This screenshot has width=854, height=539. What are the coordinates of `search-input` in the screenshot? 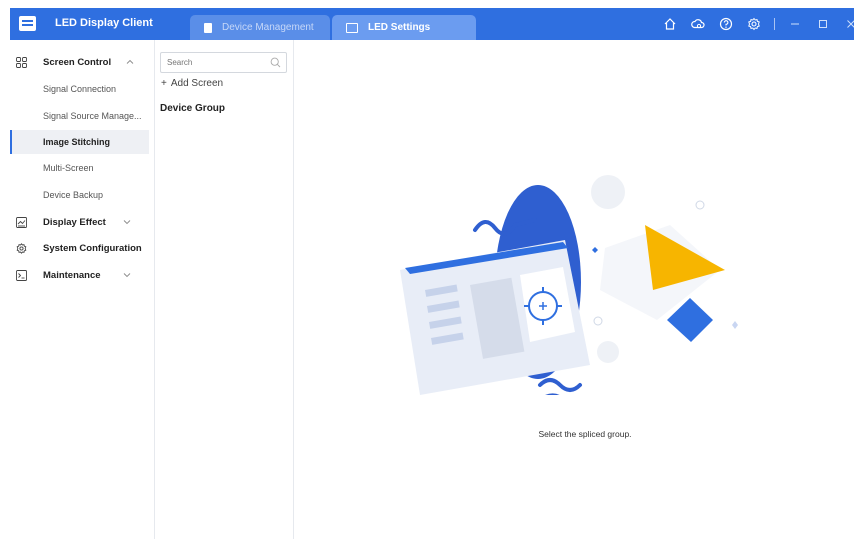 It's located at (211, 62).